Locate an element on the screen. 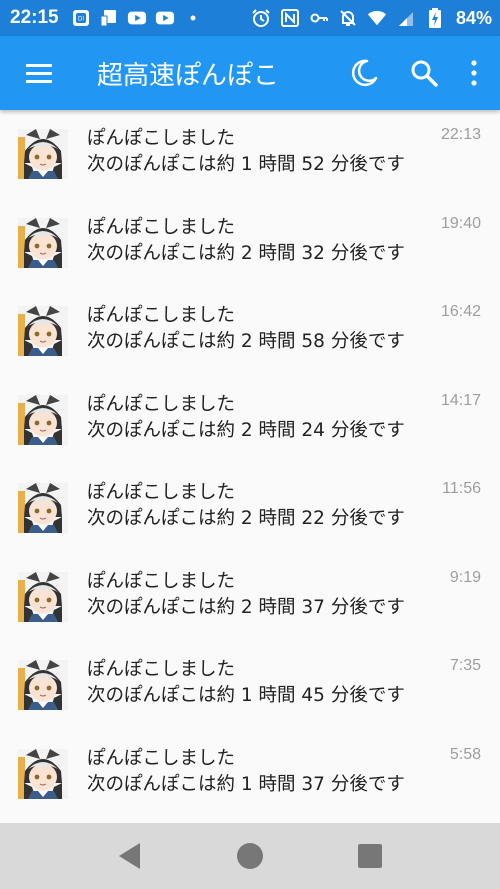 The image size is (500, 889). notification-item: ぽんぽこしました 次のぽんぽこは約 2 時間 24 分後です 14:17 is located at coordinates (250, 420).